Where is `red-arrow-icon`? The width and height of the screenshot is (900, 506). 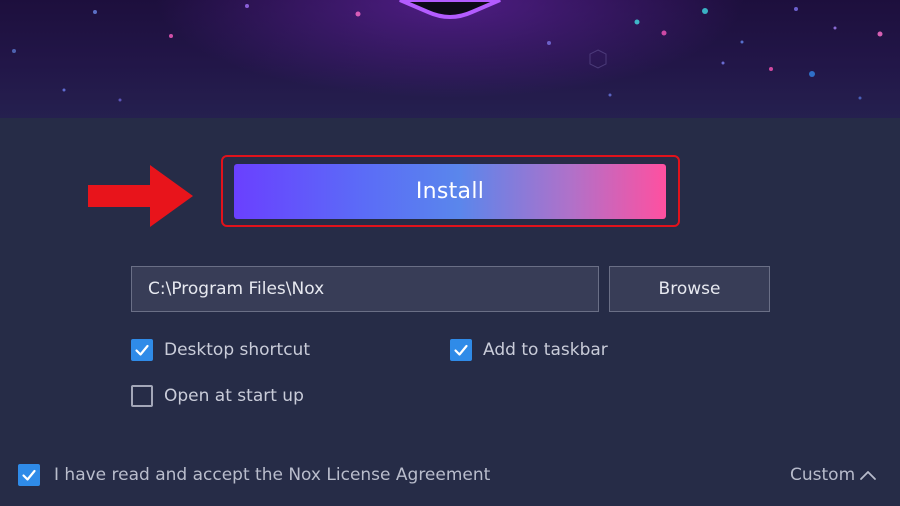 red-arrow-icon is located at coordinates (140, 196).